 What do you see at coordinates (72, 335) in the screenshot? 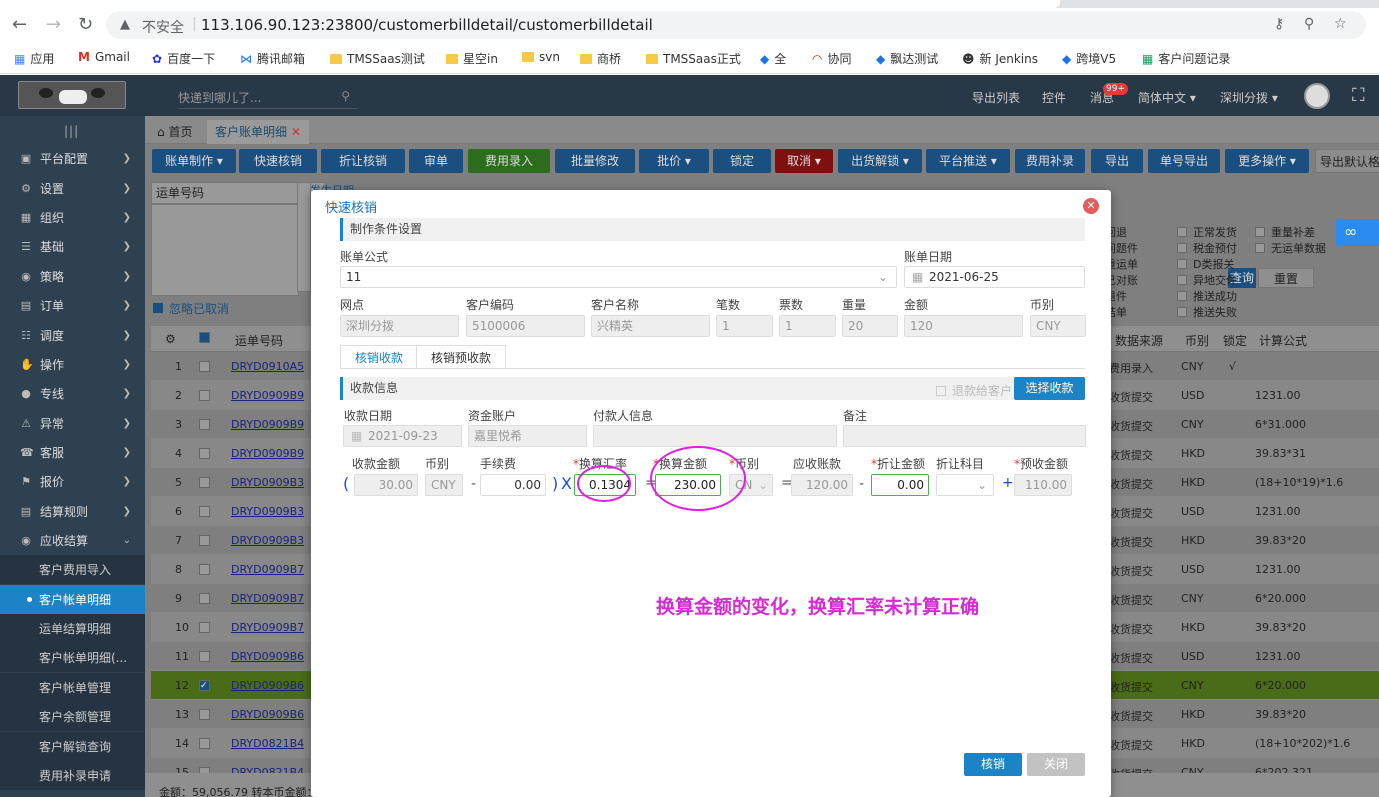
I see `sidebar-item-dispatch: ☷ 调度 ❯` at bounding box center [72, 335].